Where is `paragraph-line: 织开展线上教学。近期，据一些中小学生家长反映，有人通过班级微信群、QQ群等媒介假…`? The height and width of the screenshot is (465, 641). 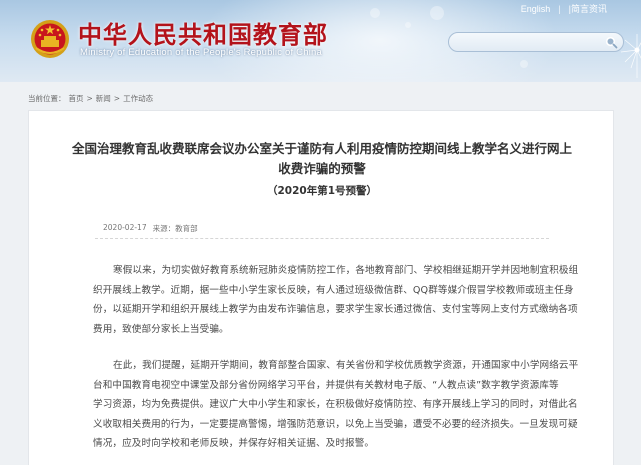
paragraph-line: 织开展线上教学。近期，据一些中小学生家长反映，有人通过班级微信群、QQ群等媒介假… is located at coordinates (333, 290).